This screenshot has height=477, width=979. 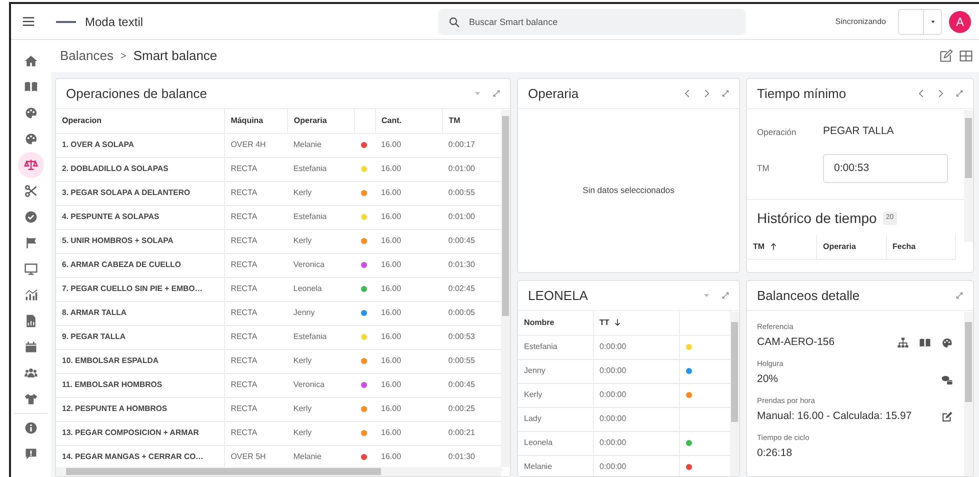 What do you see at coordinates (31, 295) in the screenshot?
I see `chart-icon` at bounding box center [31, 295].